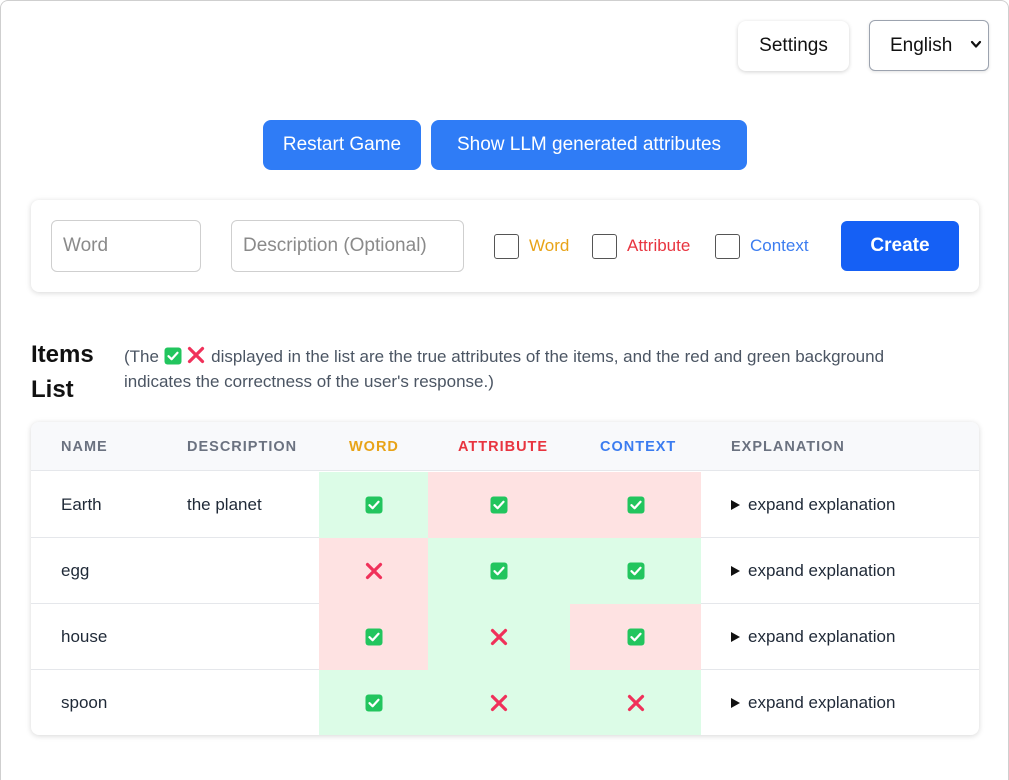 This screenshot has width=1009, height=780. Describe the element at coordinates (793, 46) in the screenshot. I see `settings-button: Settings` at that location.